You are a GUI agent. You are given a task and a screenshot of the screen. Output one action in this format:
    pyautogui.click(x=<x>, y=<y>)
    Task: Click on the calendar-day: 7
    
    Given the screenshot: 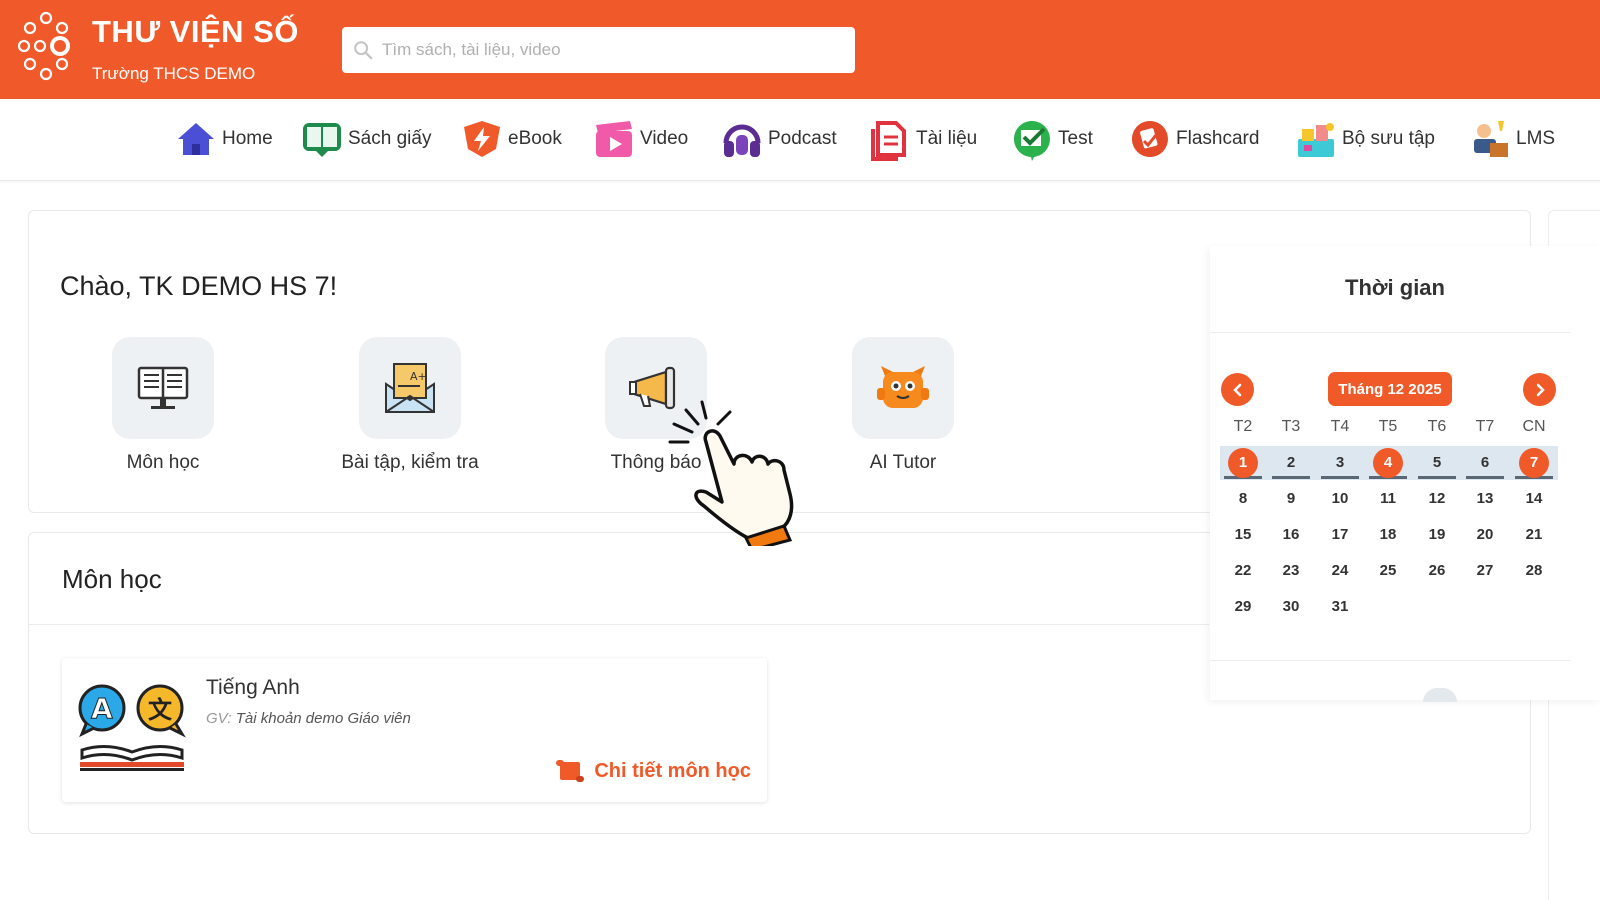 What is the action you would take?
    pyautogui.click(x=1534, y=463)
    